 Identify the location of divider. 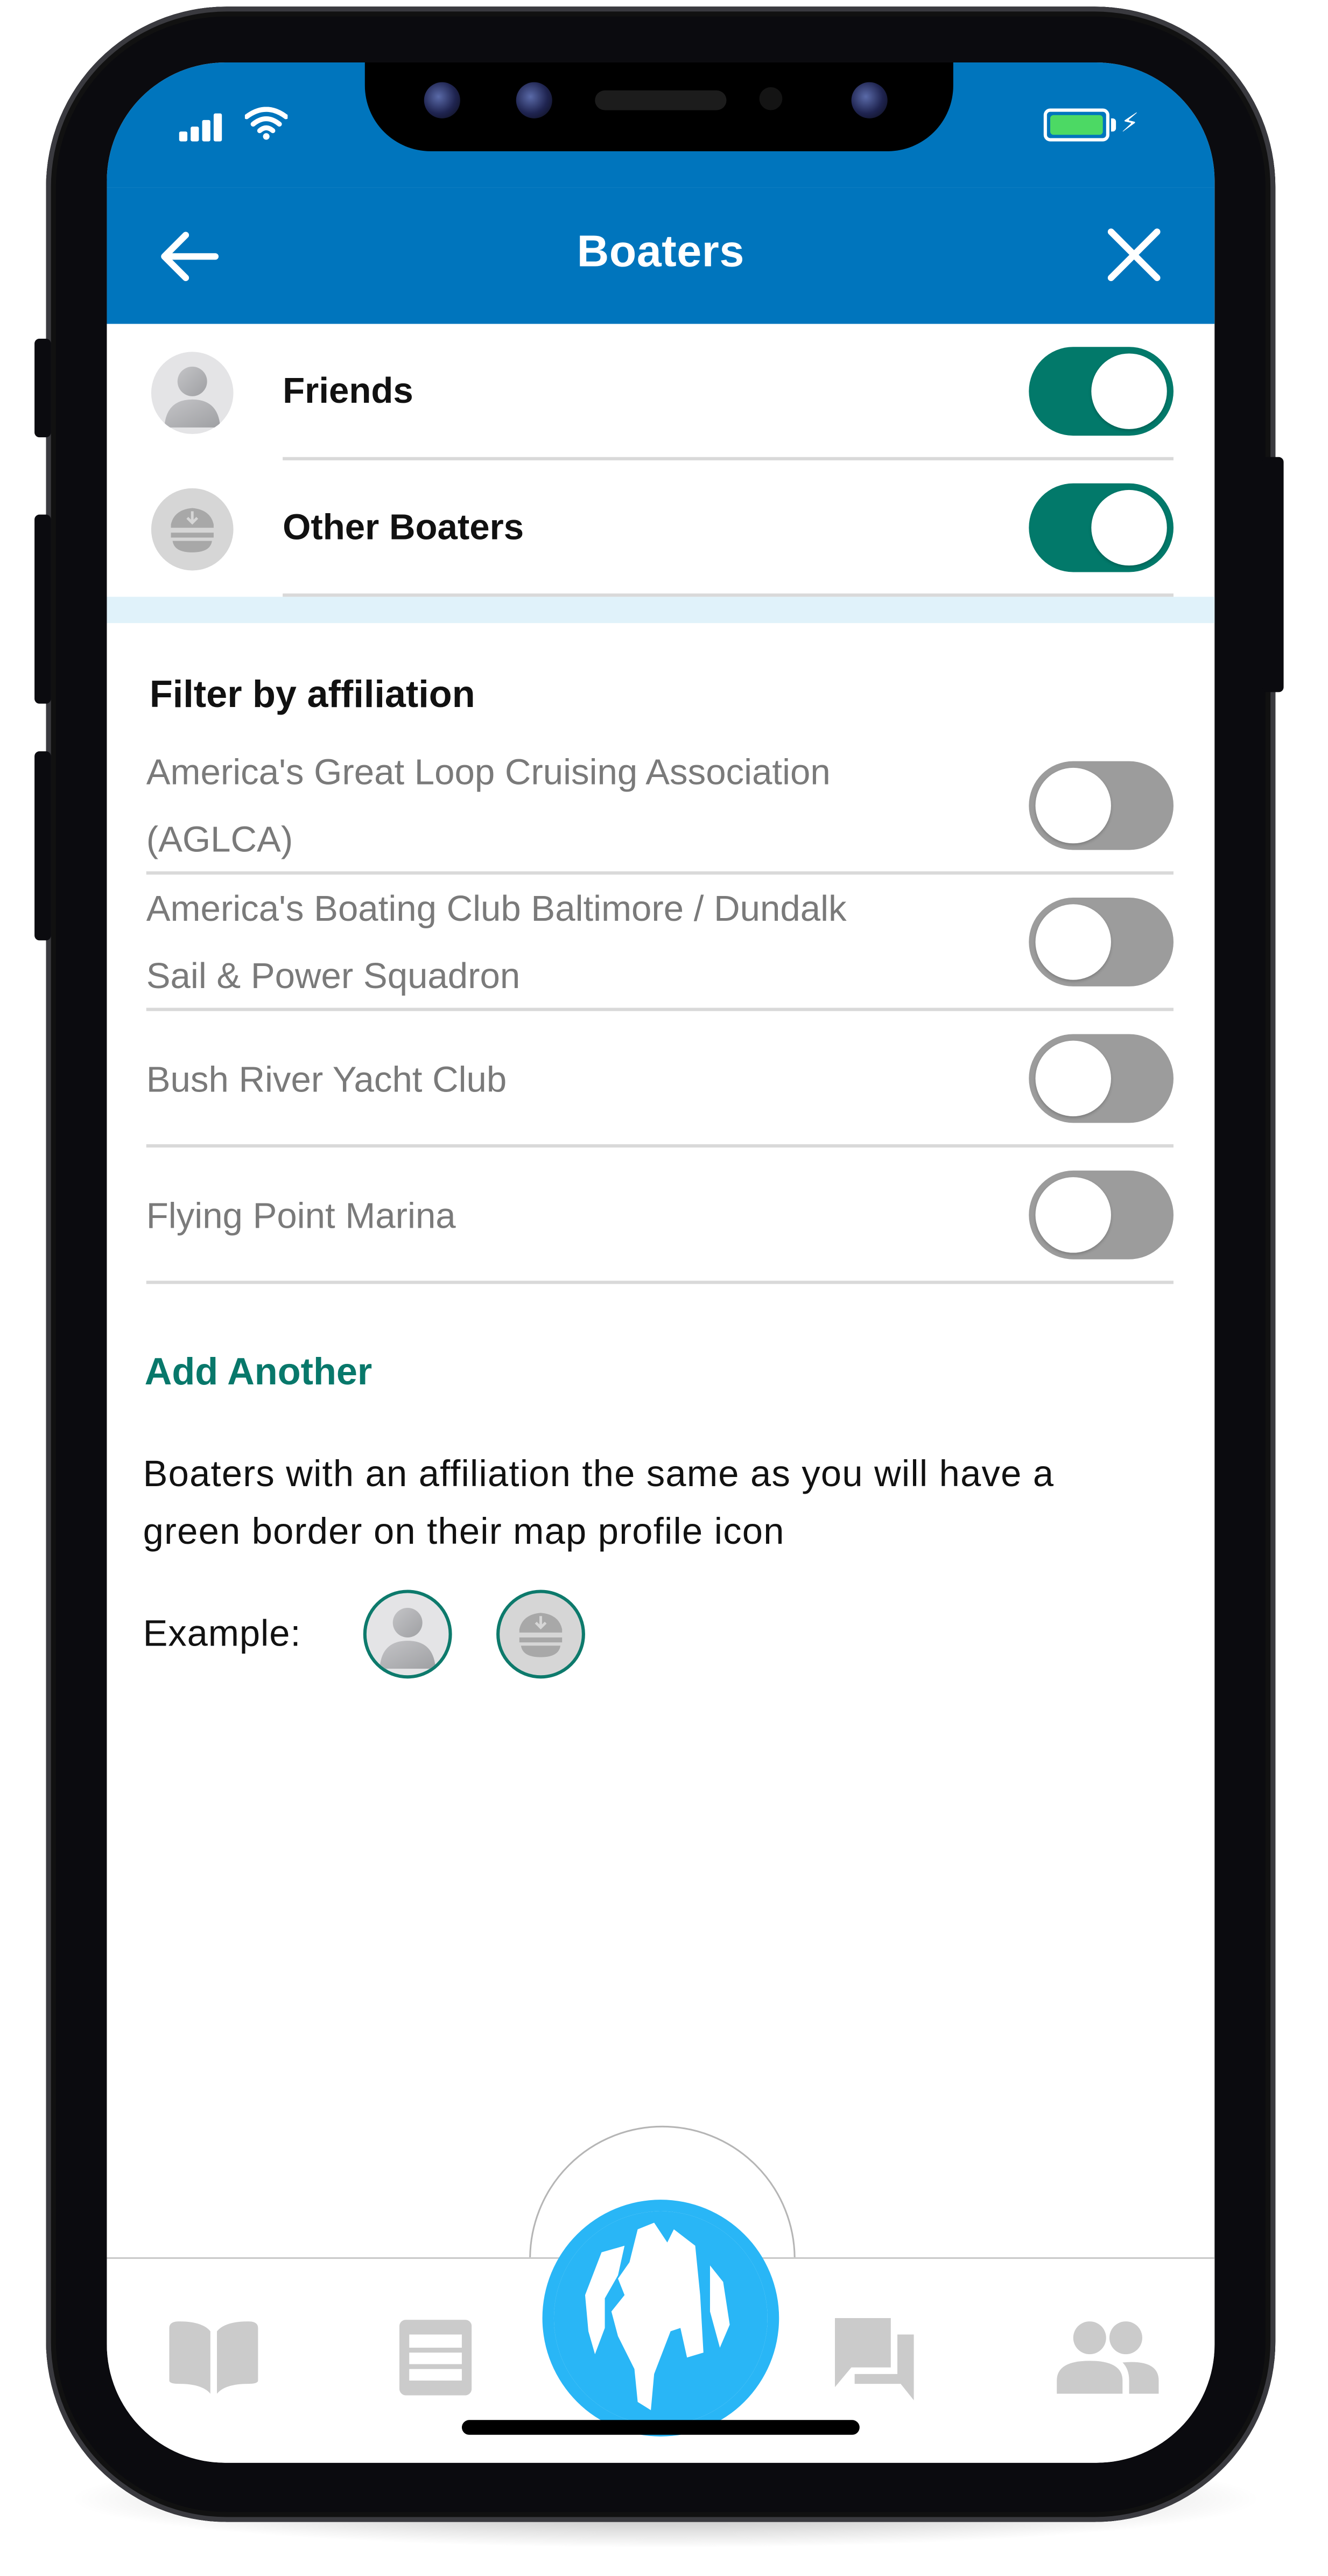
(728, 595).